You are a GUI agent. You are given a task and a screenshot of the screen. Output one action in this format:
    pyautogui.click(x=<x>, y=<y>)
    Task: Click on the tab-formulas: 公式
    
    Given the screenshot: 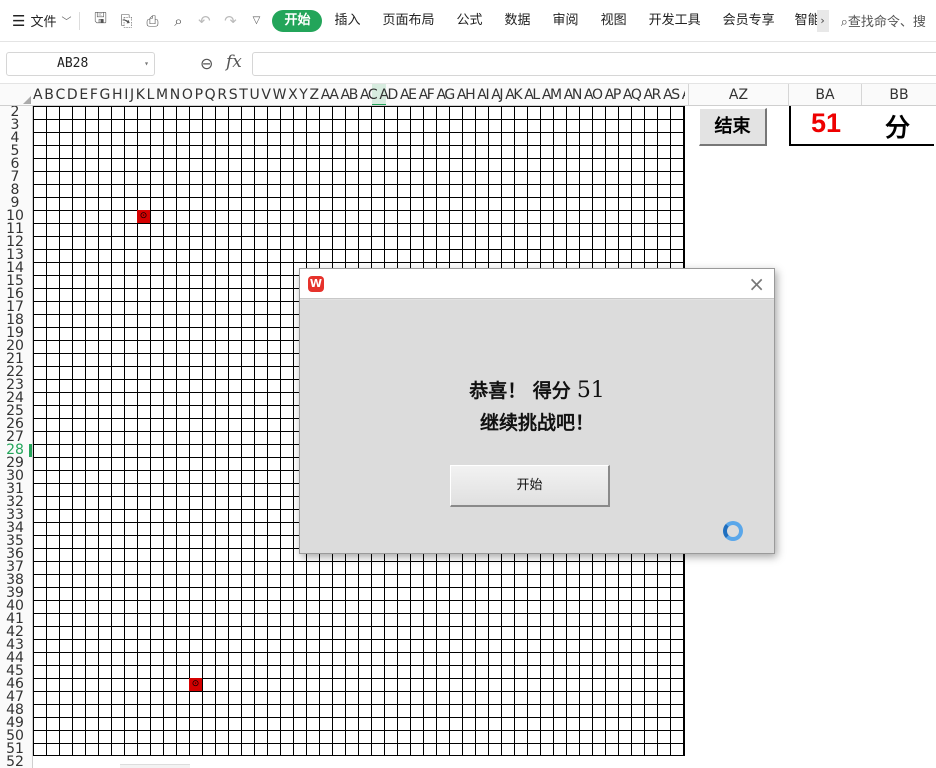 What is the action you would take?
    pyautogui.click(x=470, y=21)
    